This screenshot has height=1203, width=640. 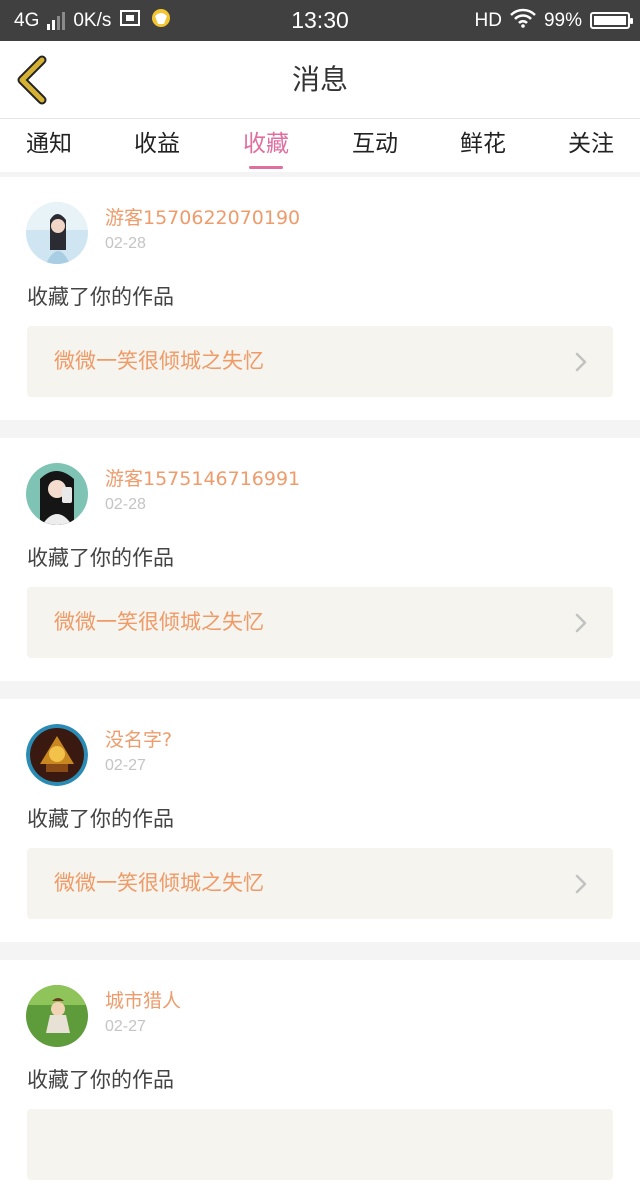 I want to click on tab-flowers: 鲜花, so click(x=483, y=145).